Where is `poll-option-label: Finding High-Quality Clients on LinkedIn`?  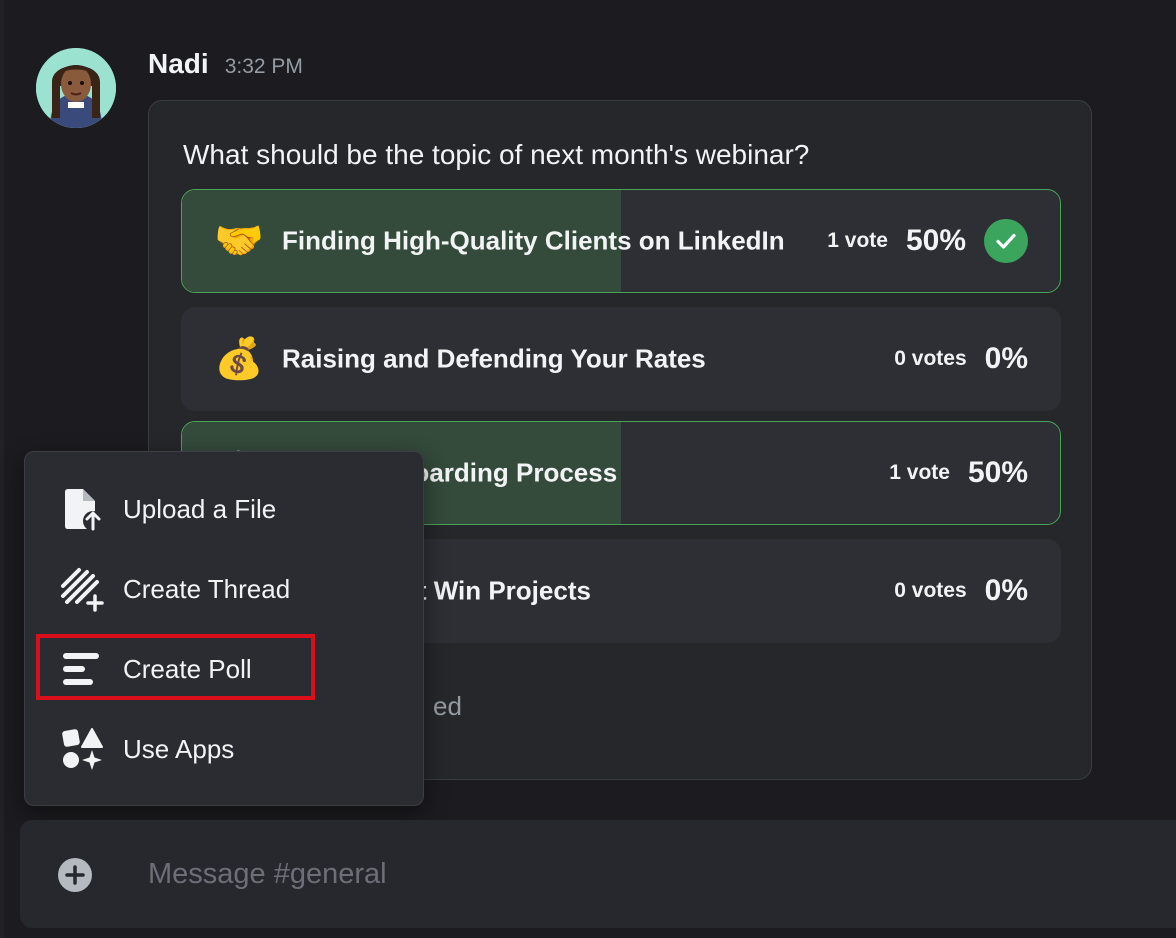 poll-option-label: Finding High-Quality Clients on LinkedIn is located at coordinates (533, 240).